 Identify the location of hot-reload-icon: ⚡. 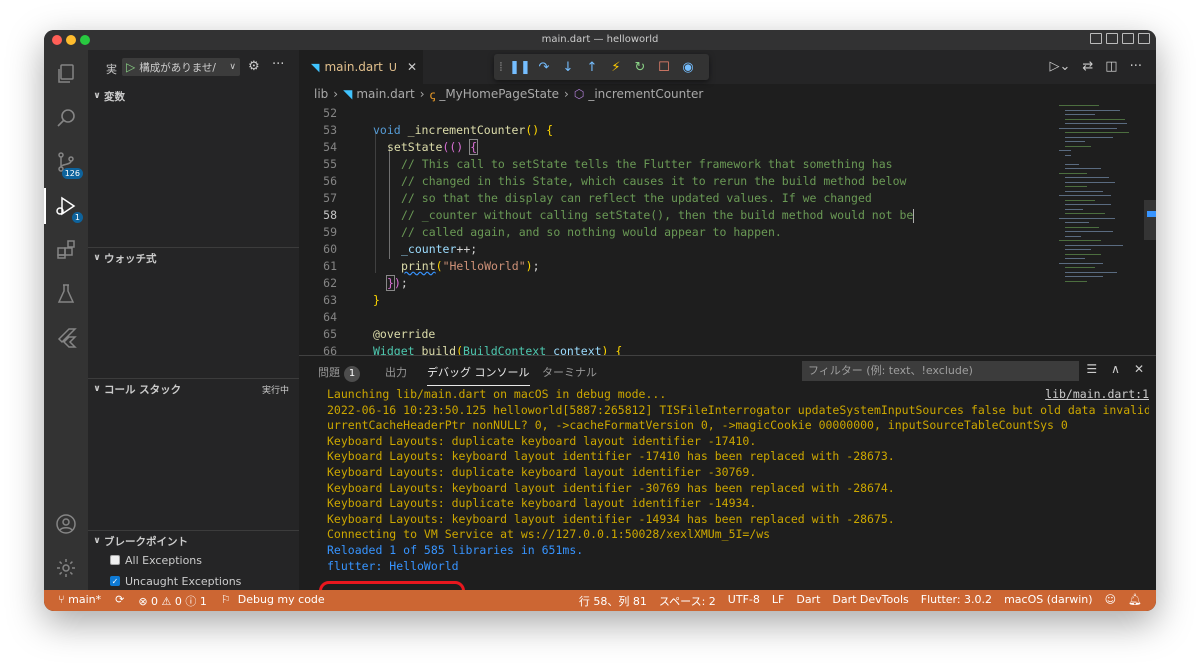
(616, 67).